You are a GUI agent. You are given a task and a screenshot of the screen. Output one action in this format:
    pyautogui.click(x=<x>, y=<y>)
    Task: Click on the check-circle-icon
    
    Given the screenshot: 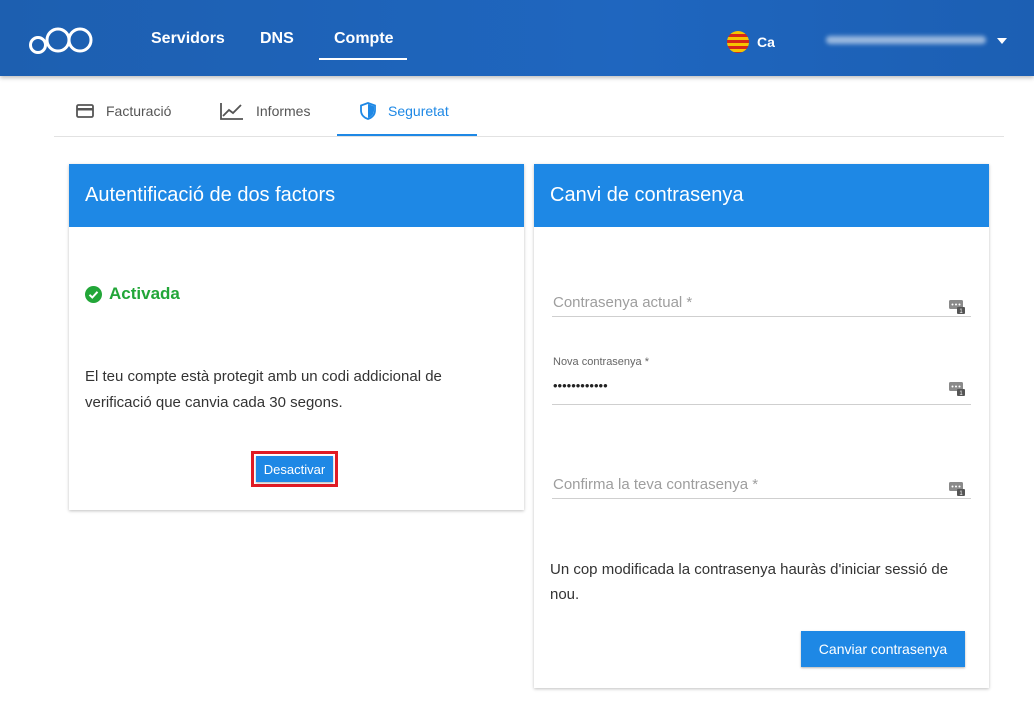 What is the action you would take?
    pyautogui.click(x=93, y=294)
    